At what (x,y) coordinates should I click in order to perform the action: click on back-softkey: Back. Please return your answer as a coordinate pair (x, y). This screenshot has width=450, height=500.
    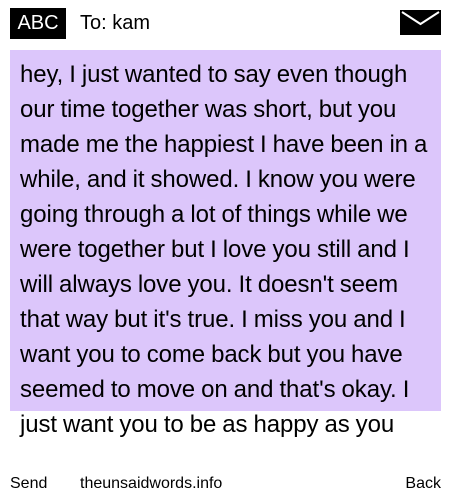
    Looking at the image, I should click on (423, 484).